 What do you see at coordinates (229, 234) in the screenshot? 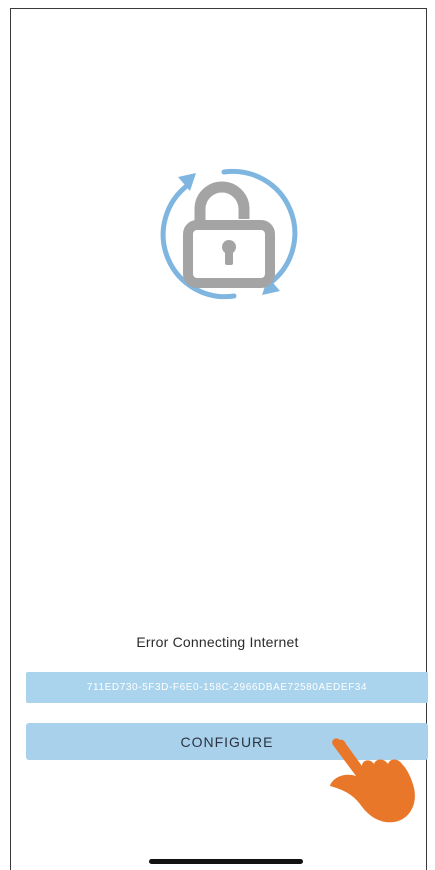
I see `unlocked-padlock-sync-icon` at bounding box center [229, 234].